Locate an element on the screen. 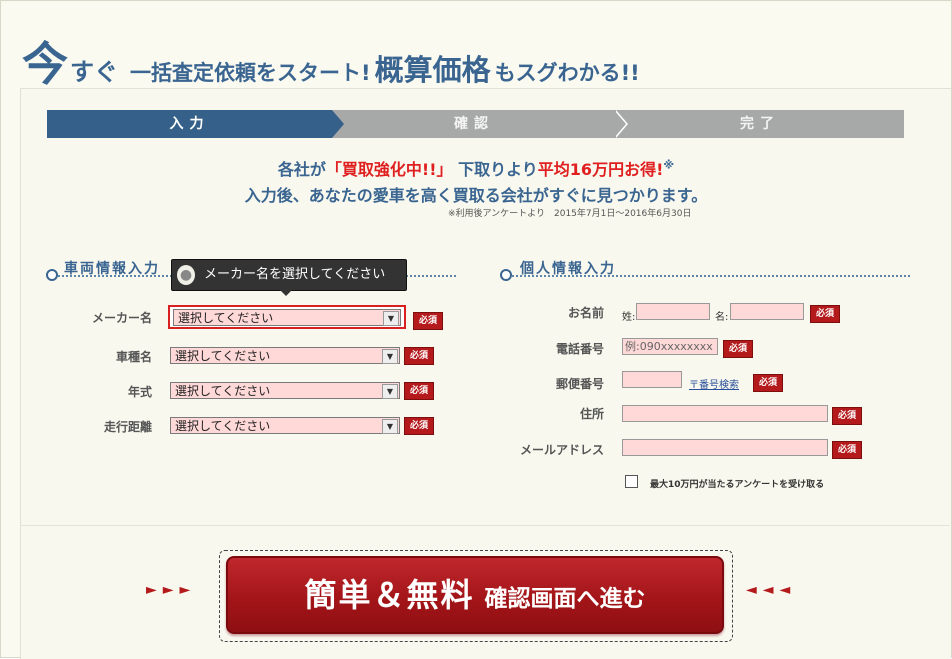 This screenshot has width=952, height=659. phone-required-badge: 必須 is located at coordinates (738, 349).